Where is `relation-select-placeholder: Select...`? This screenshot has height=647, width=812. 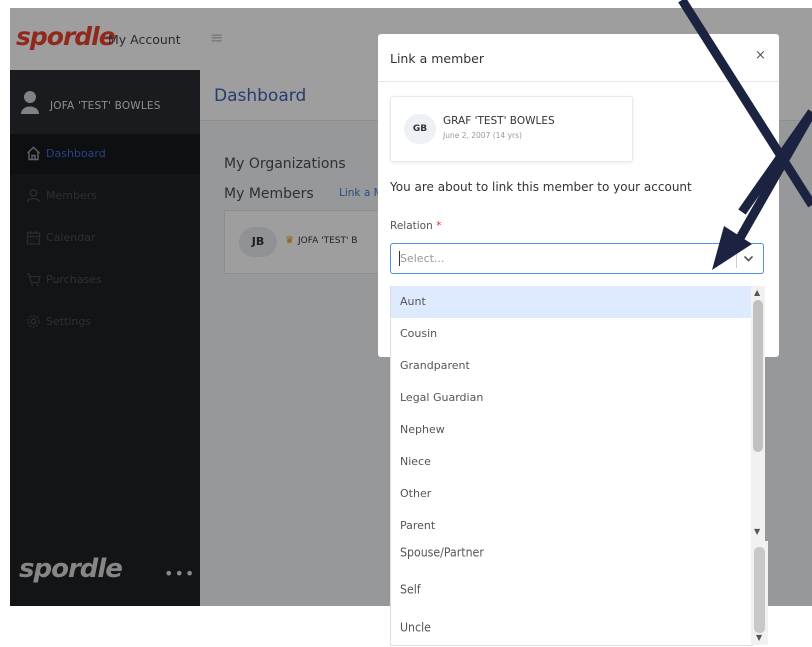 relation-select-placeholder: Select... is located at coordinates (422, 258).